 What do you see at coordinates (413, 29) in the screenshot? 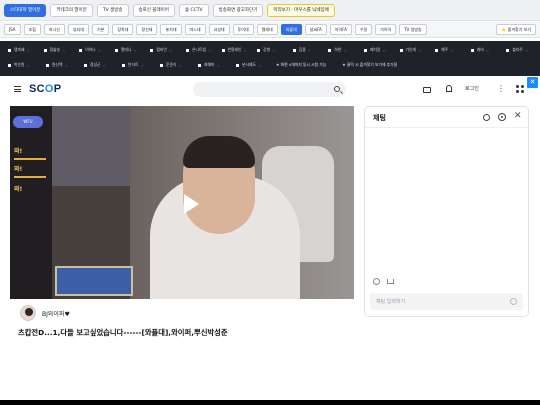
I see `category-button: TV 생방송` at bounding box center [413, 29].